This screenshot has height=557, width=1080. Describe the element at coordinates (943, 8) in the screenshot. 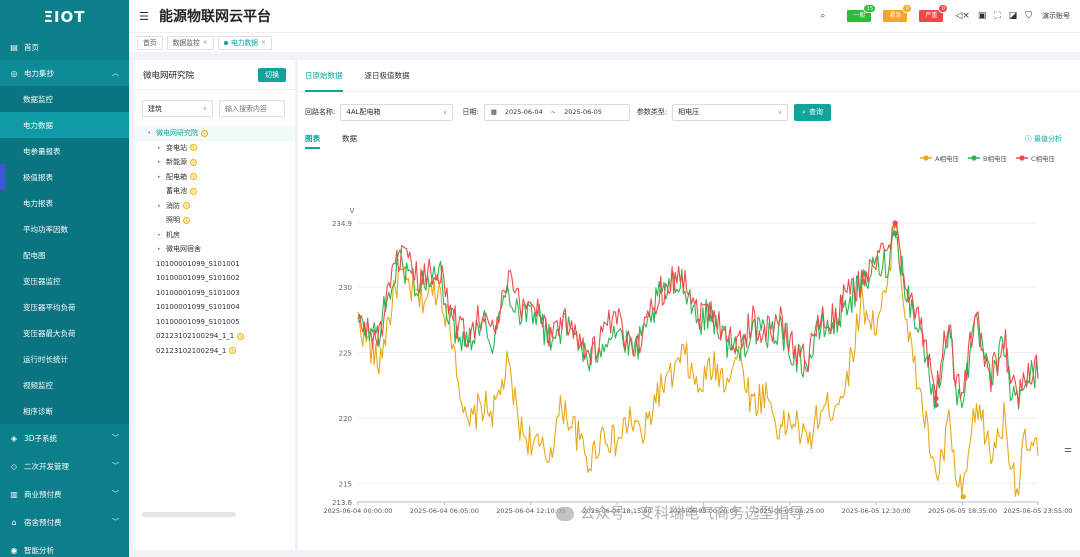

I see `alarm-count: 0` at that location.